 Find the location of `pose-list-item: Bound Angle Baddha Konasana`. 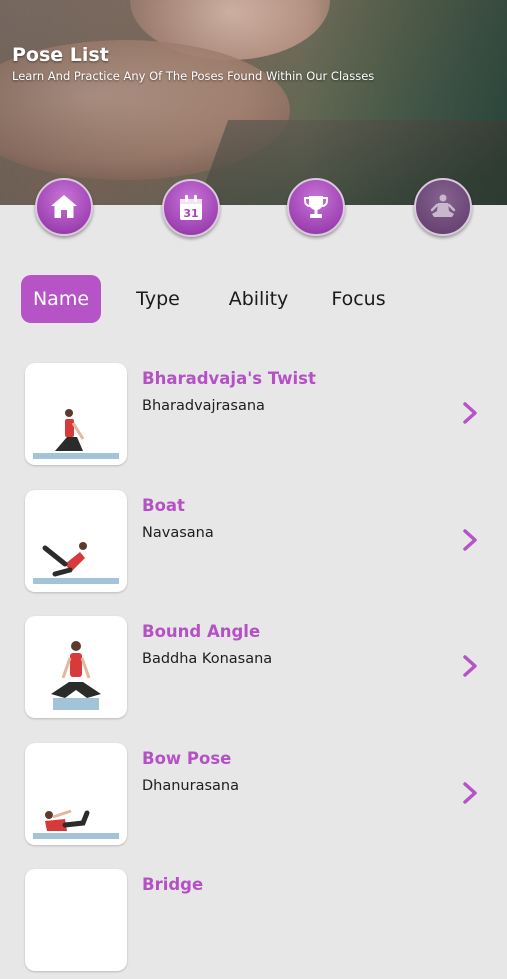

pose-list-item: Bound Angle Baddha Konasana is located at coordinates (253, 671).